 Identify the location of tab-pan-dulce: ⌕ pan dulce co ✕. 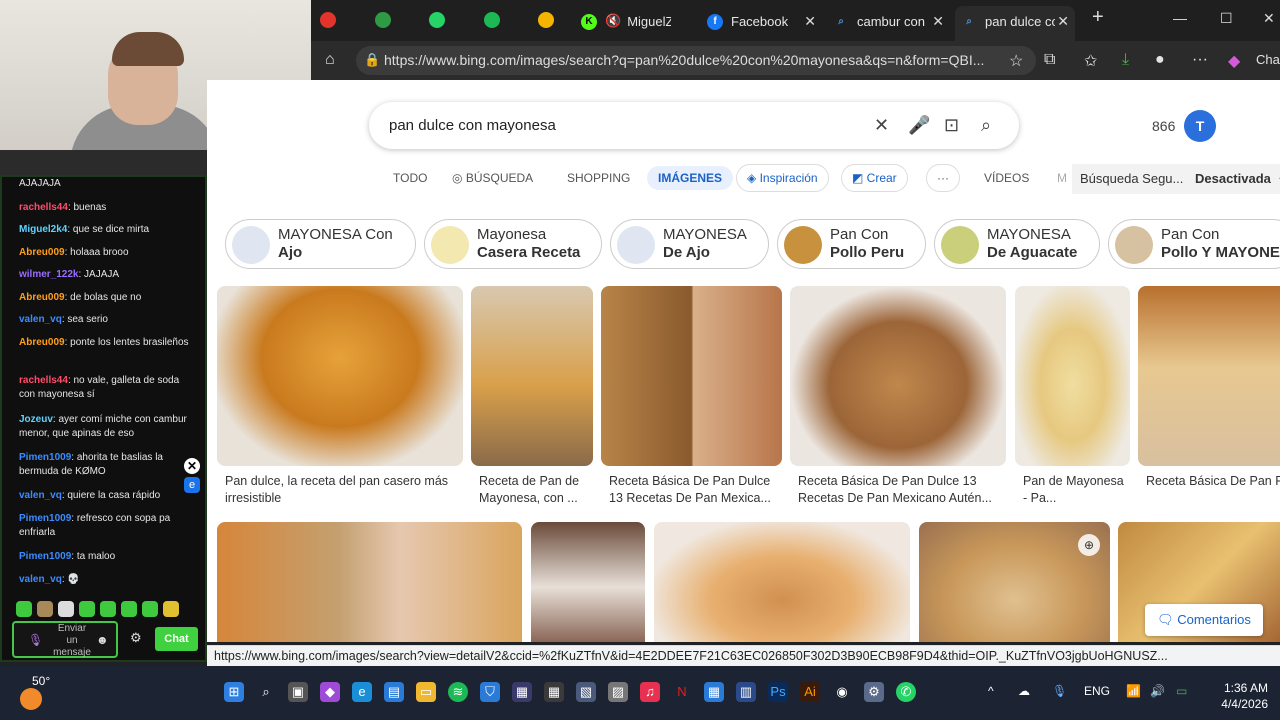
(1015, 23).